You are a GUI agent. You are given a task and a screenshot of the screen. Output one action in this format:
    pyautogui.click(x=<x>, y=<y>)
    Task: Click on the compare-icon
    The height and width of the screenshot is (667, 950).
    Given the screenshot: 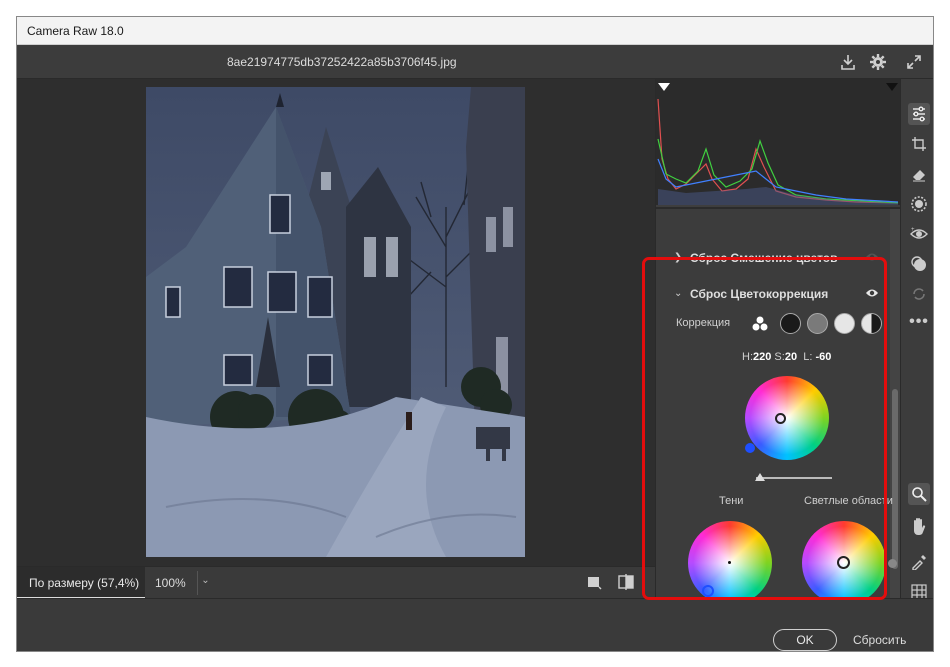 What is the action you would take?
    pyautogui.click(x=627, y=583)
    